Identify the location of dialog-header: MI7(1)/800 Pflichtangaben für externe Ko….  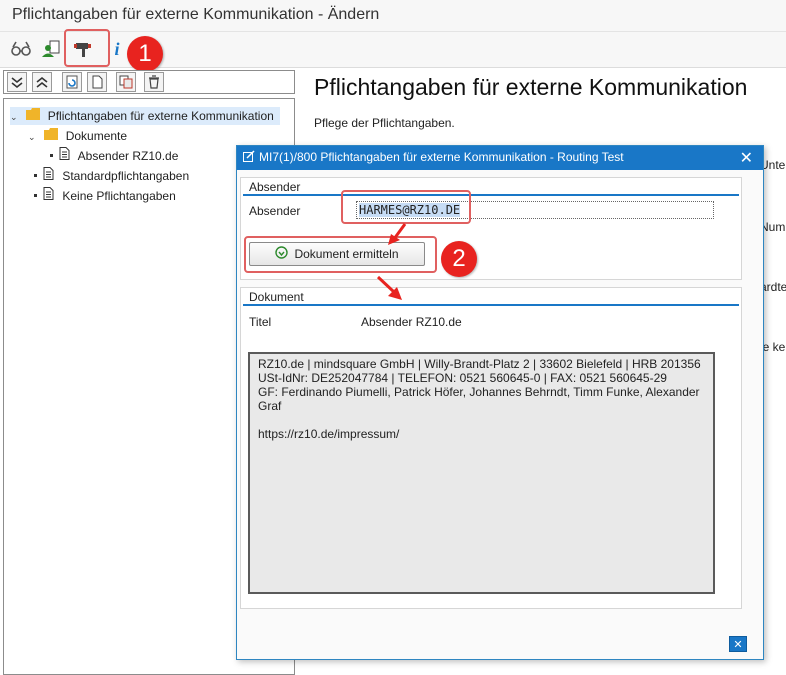
(500, 158).